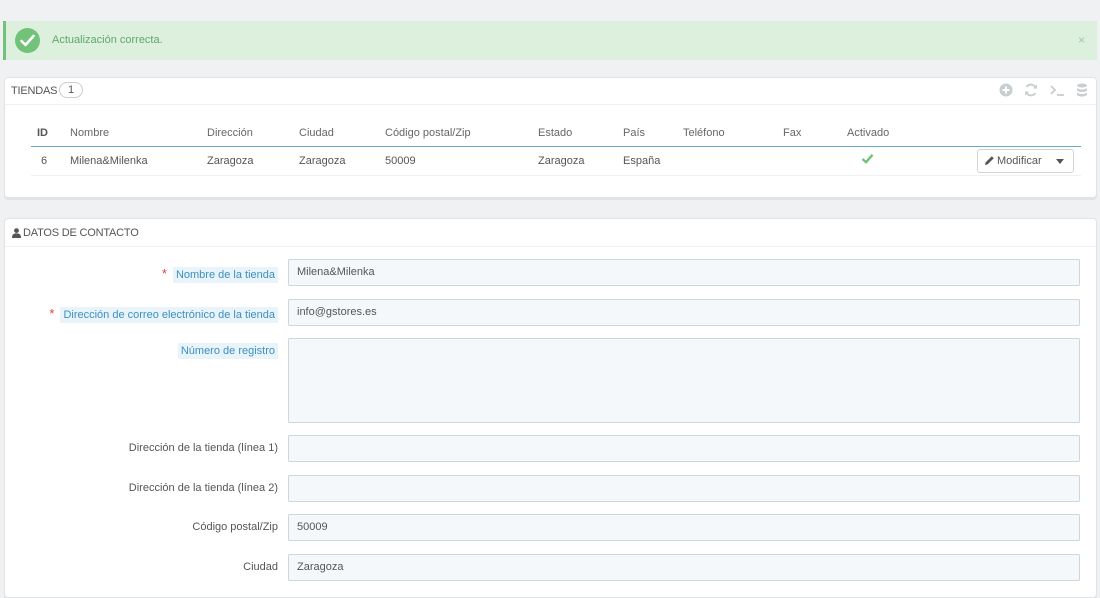 Image resolution: width=1100 pixels, height=598 pixels. What do you see at coordinates (1031, 90) in the screenshot?
I see `refresh-icon` at bounding box center [1031, 90].